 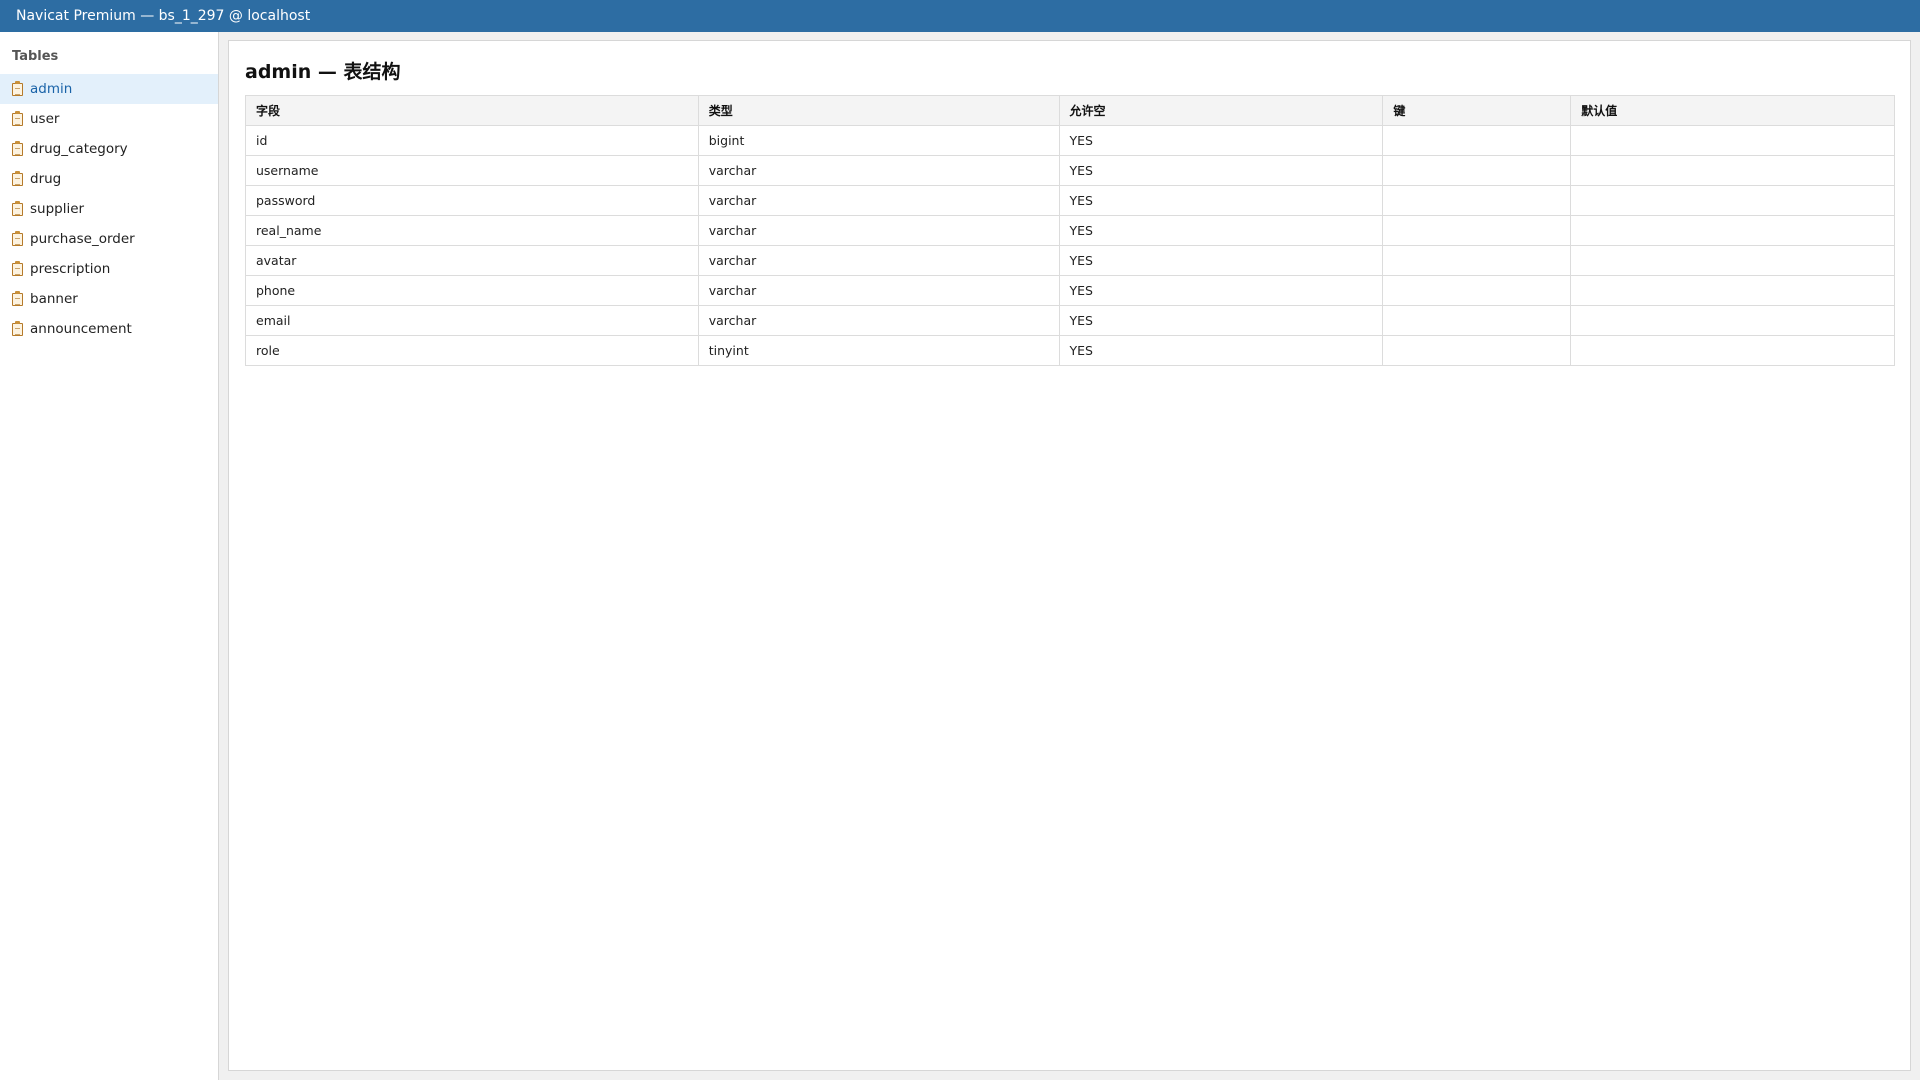 What do you see at coordinates (35, 56) in the screenshot?
I see `sidebar-heading: Tables` at bounding box center [35, 56].